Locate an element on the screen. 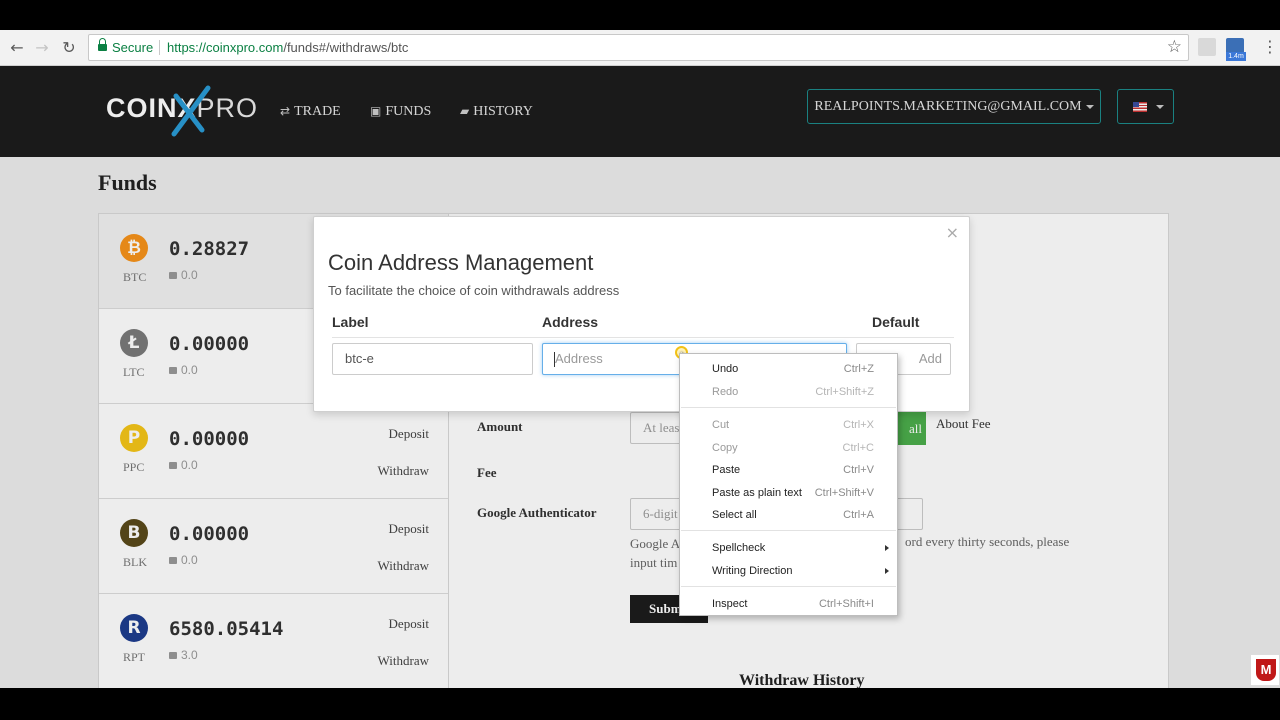  ctx-label: Copy is located at coordinates (725, 448).